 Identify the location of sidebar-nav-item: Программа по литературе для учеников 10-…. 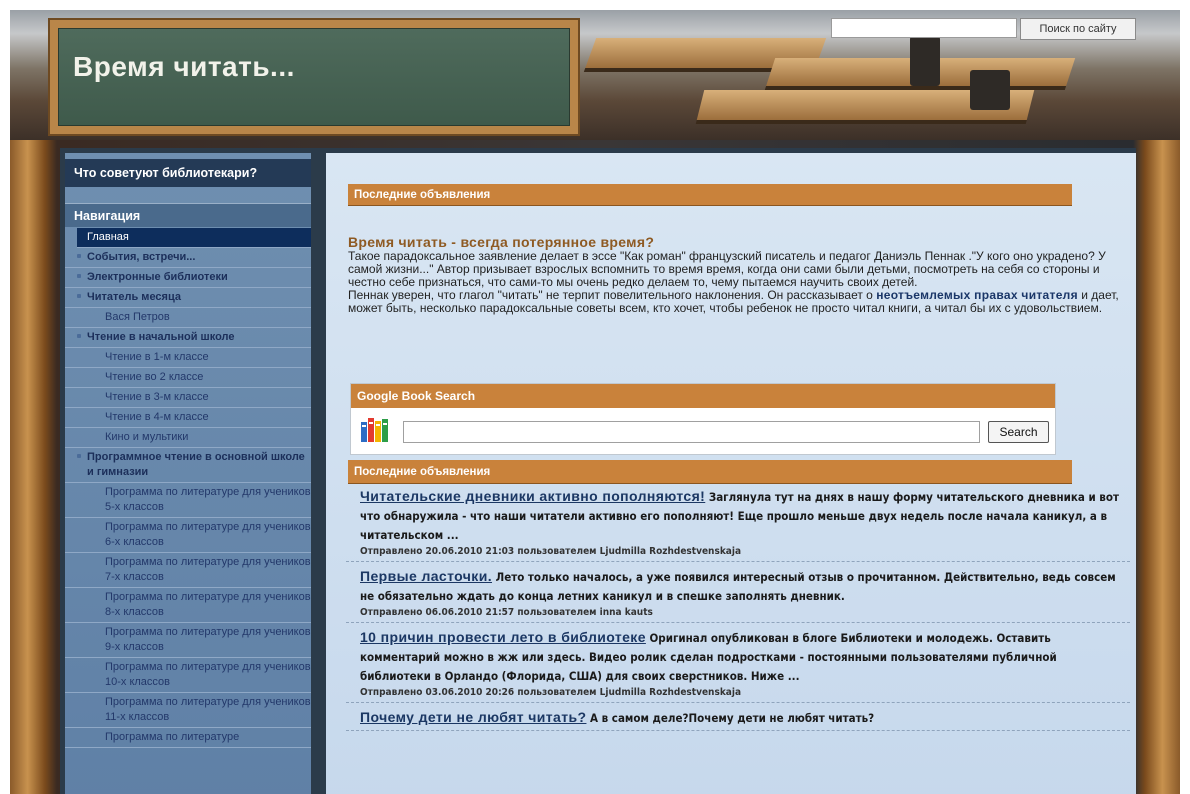
(188, 675).